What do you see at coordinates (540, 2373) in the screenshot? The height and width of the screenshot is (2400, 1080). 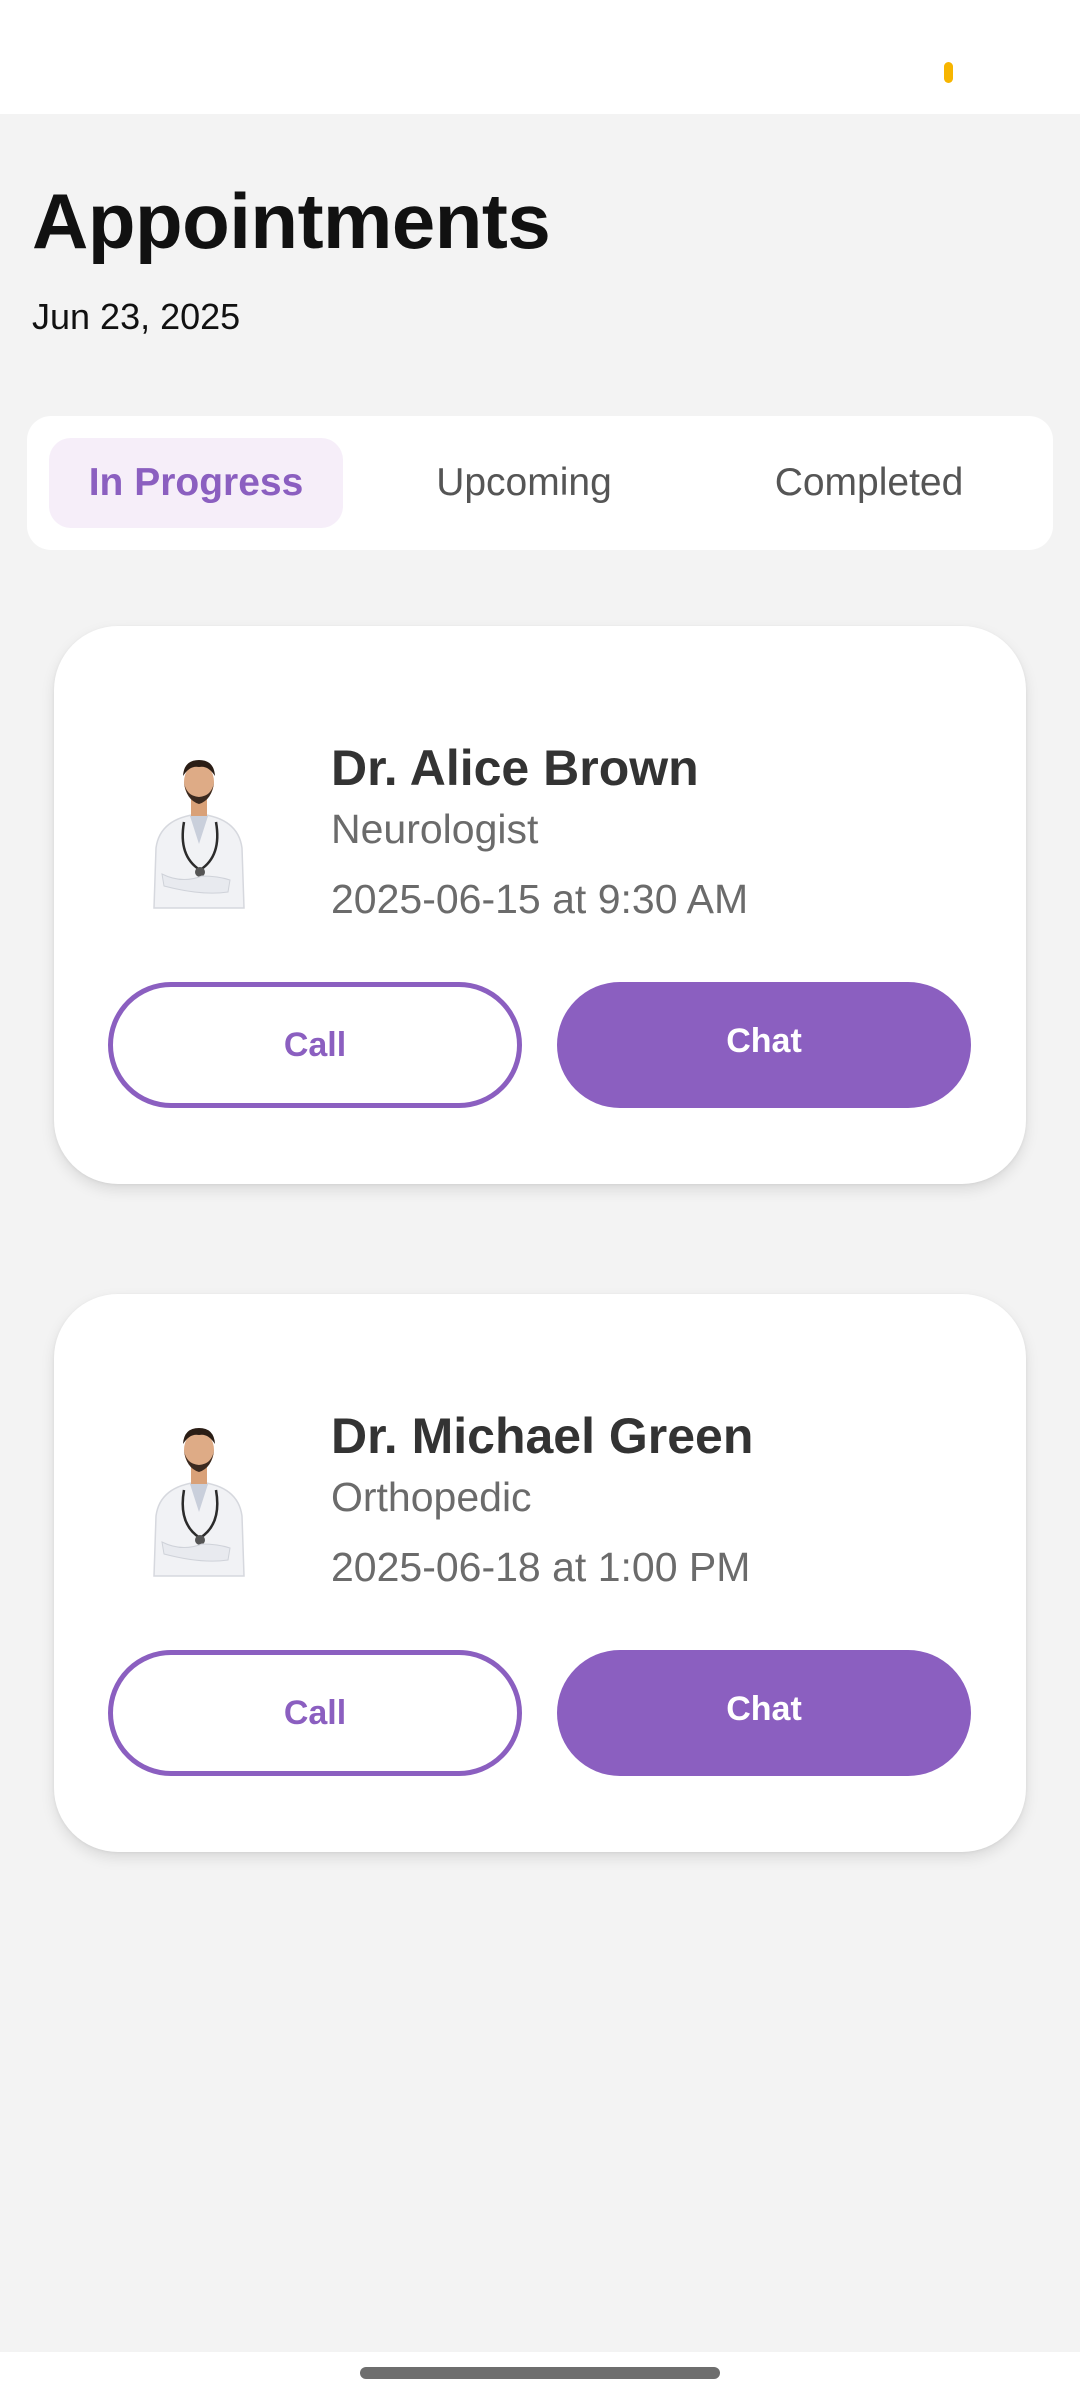 I see `home-indicator` at bounding box center [540, 2373].